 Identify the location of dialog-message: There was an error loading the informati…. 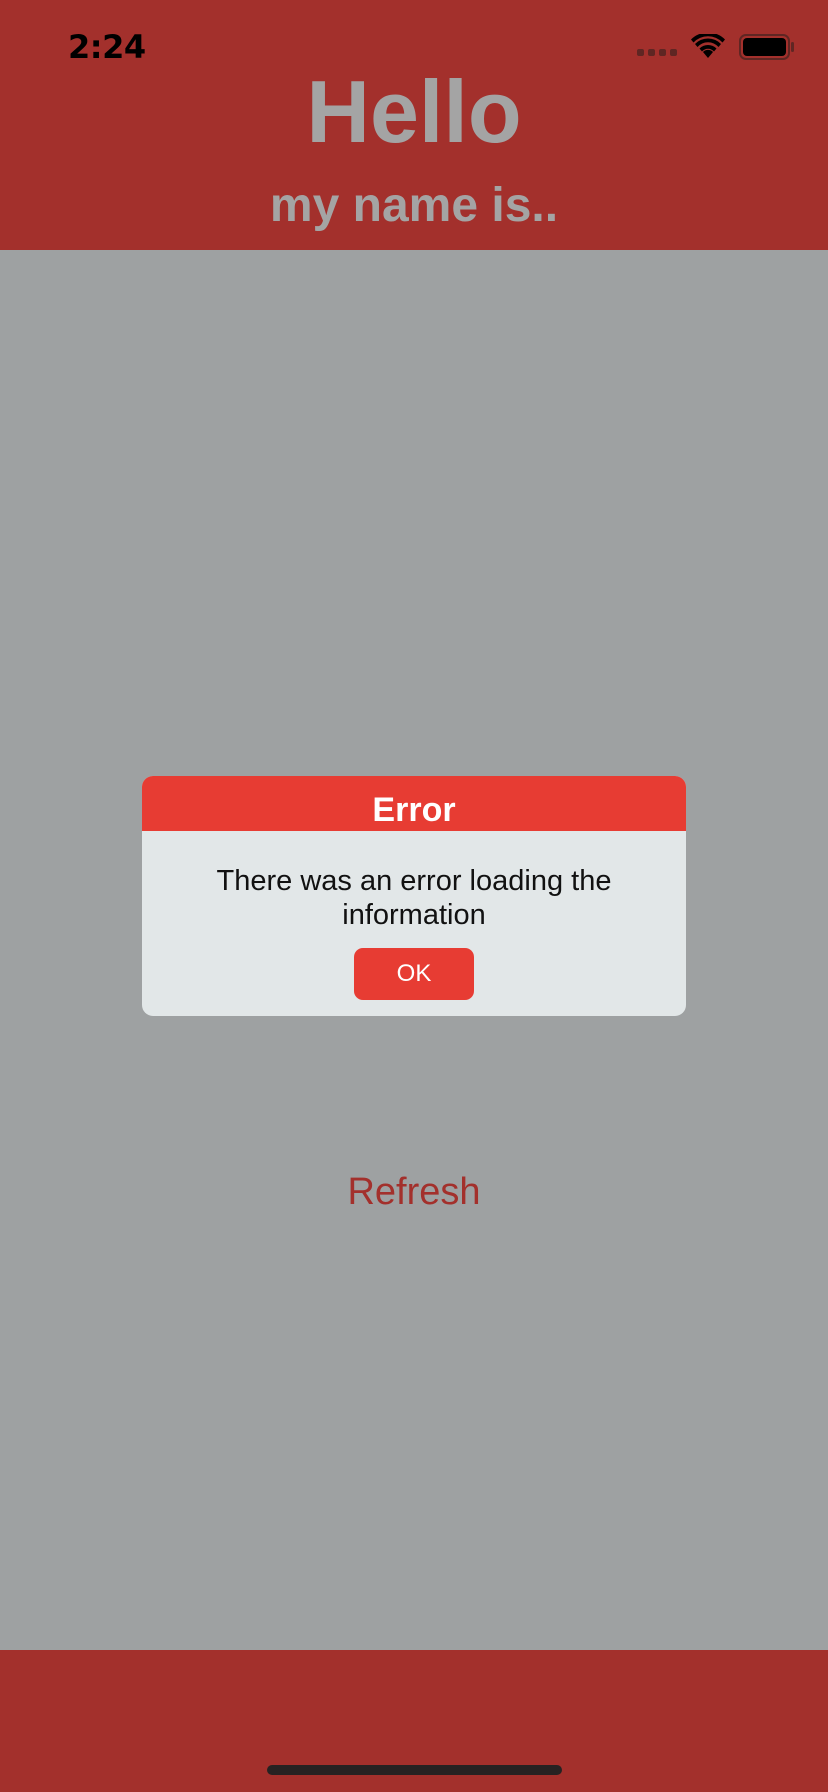
(414, 898).